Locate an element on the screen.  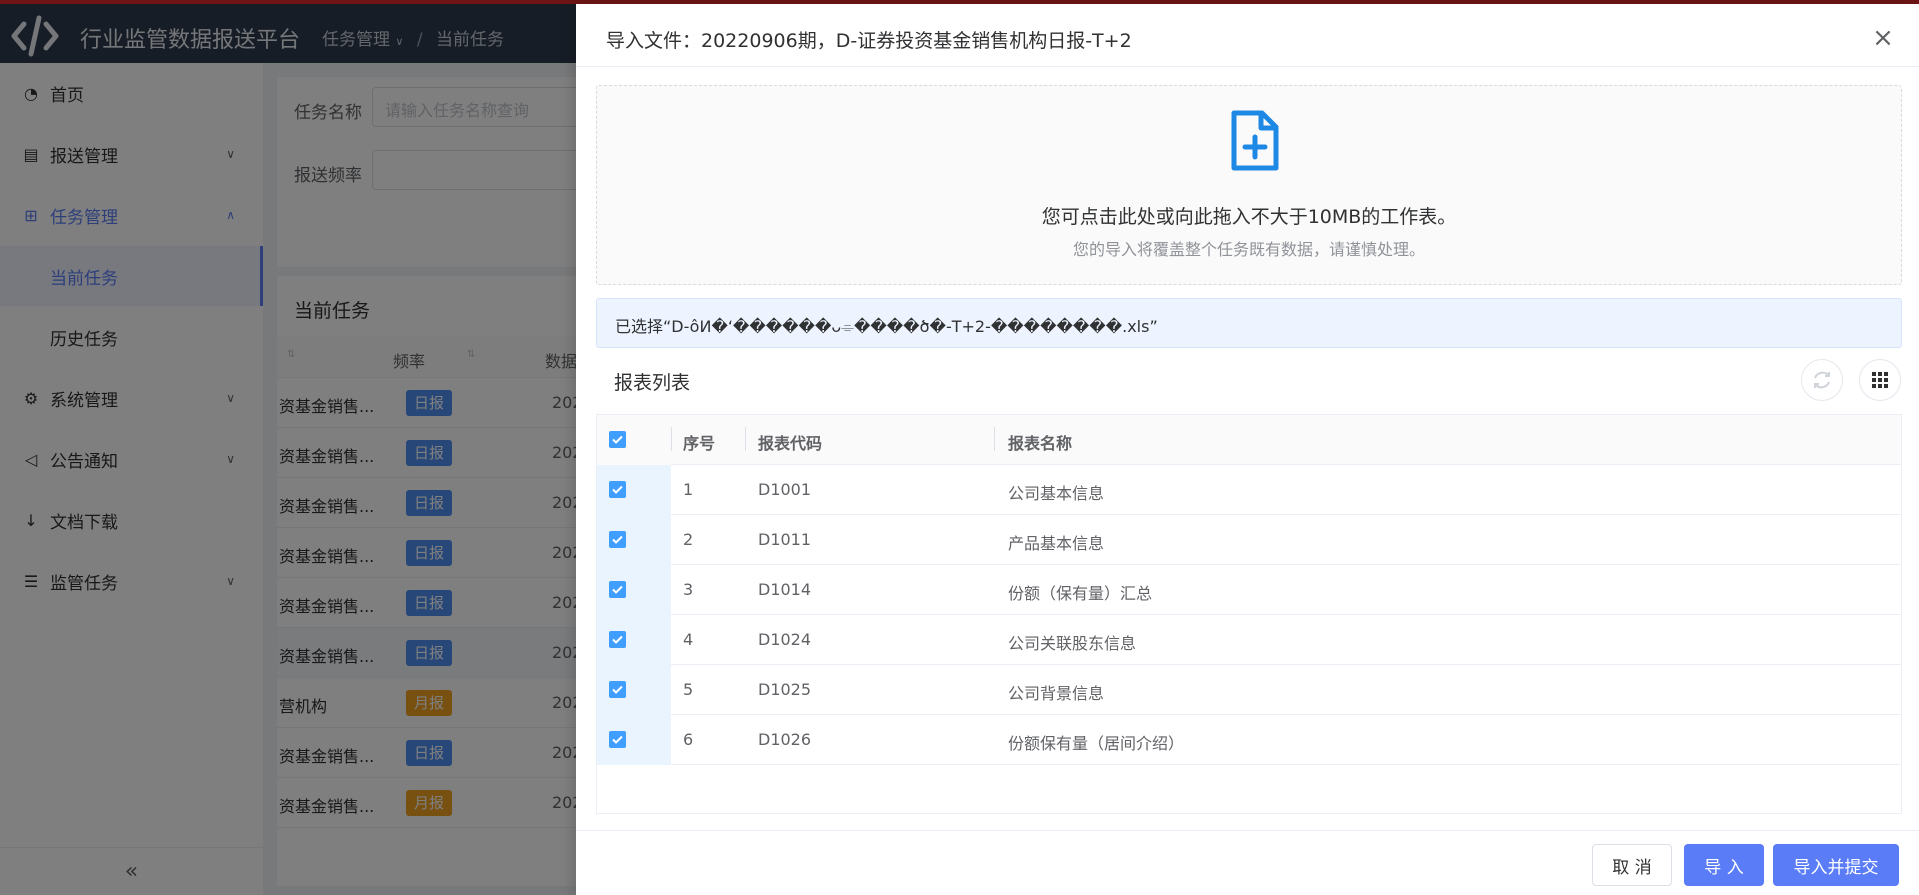
report-name-cell: 份额（保有量）汇总 is located at coordinates (1080, 593).